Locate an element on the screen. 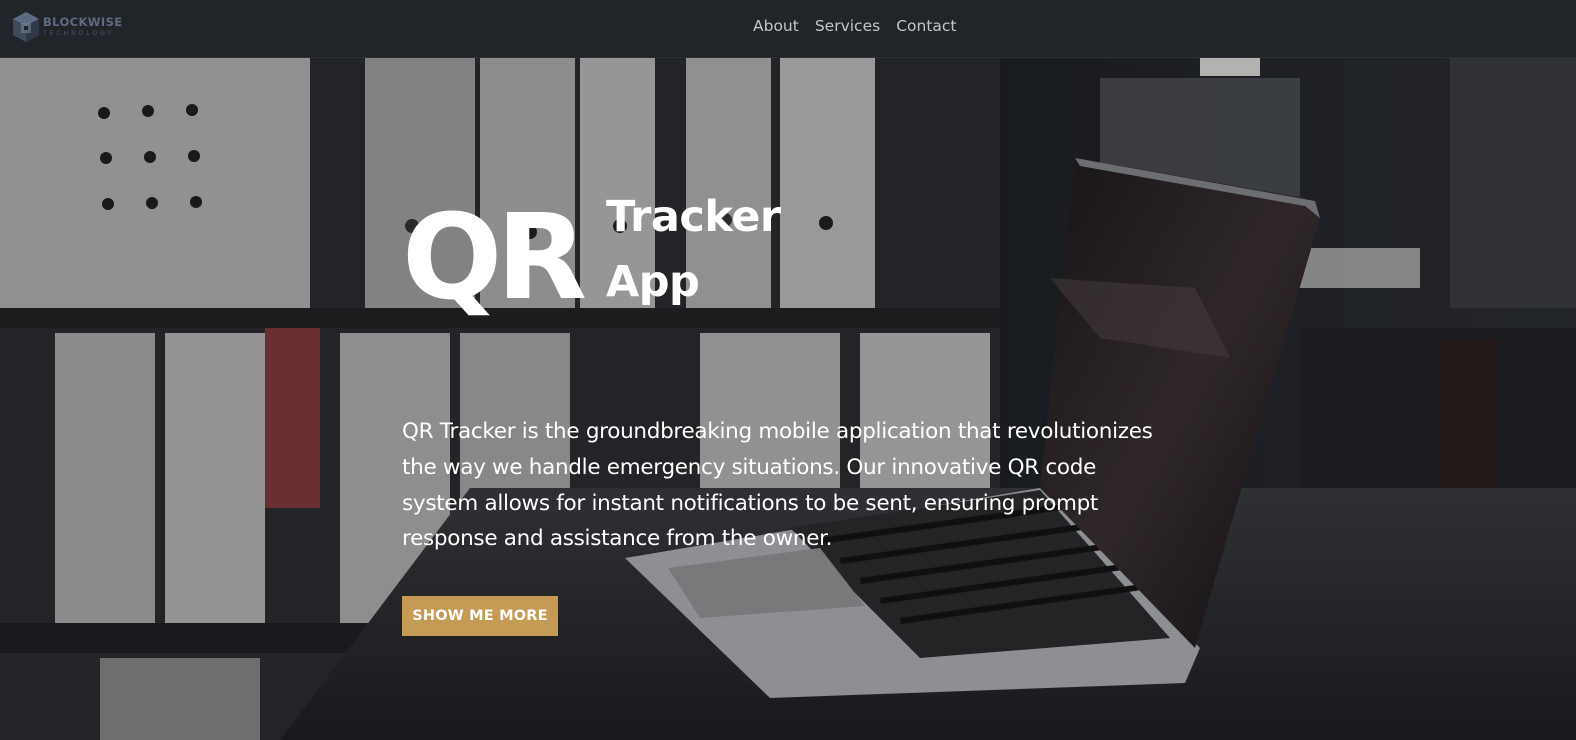  nav-link-about: About is located at coordinates (776, 26).